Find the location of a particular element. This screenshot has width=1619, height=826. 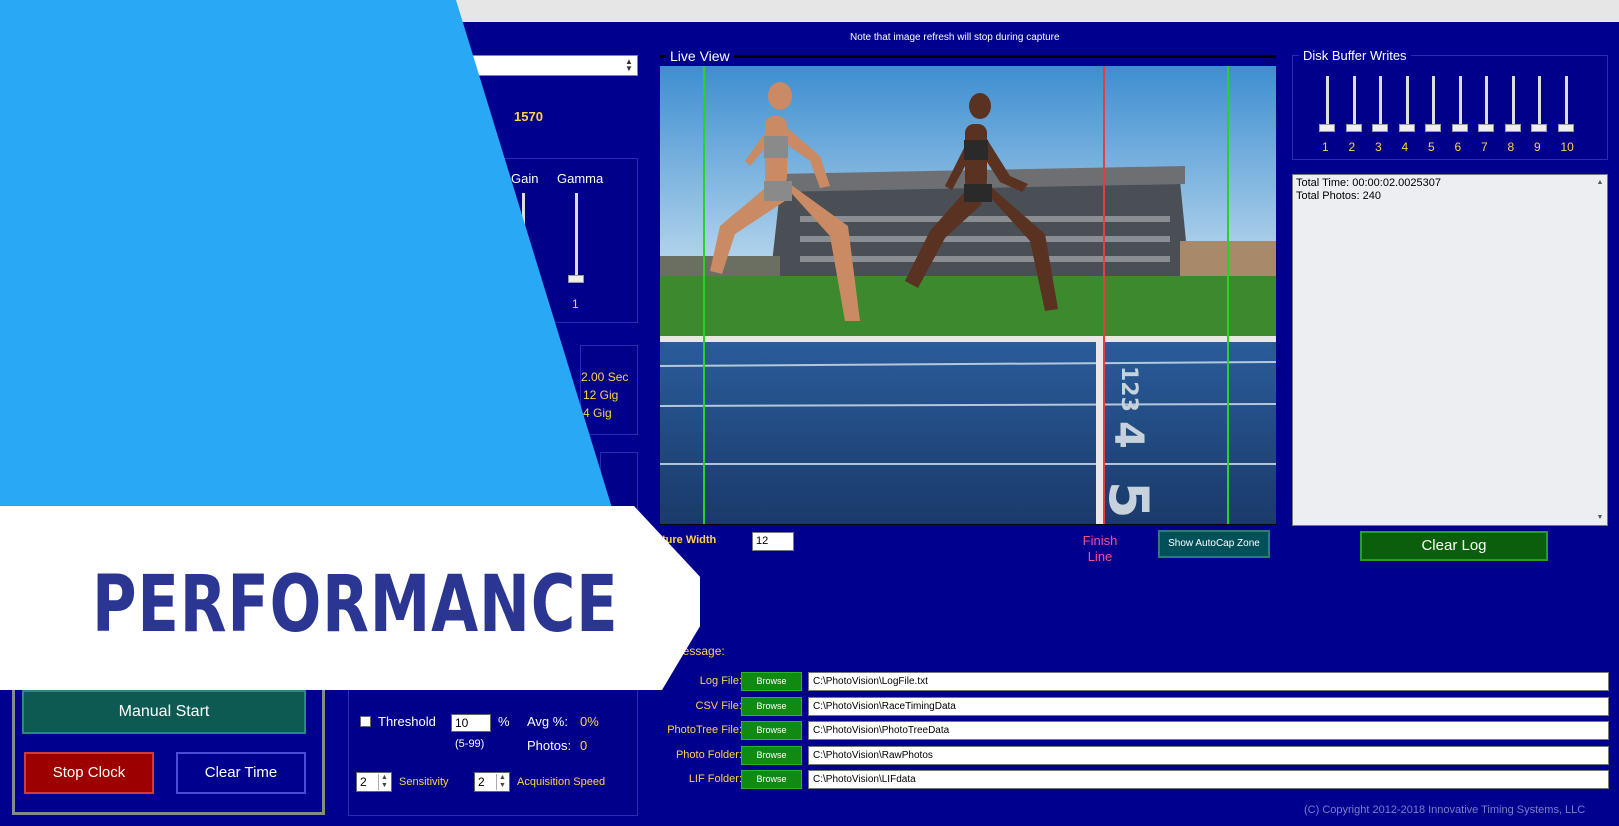

clear-time-button: Clear Time is located at coordinates (241, 773).